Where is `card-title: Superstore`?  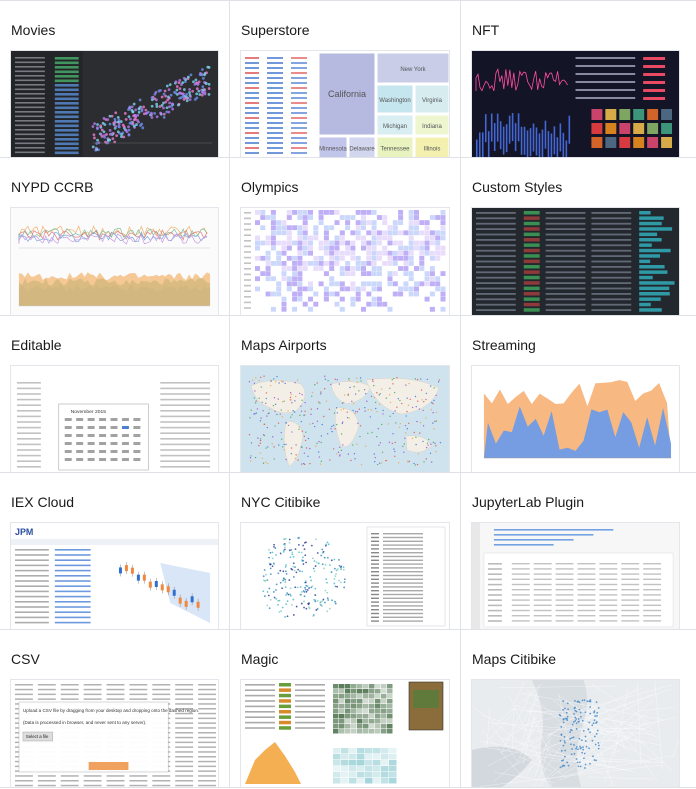 card-title: Superstore is located at coordinates (275, 30).